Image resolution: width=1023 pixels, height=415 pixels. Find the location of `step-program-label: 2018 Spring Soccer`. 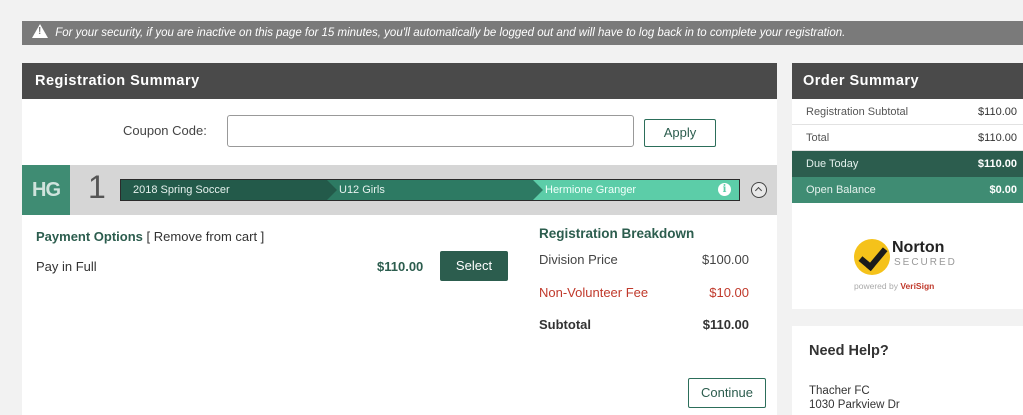

step-program-label: 2018 Spring Soccer is located at coordinates (181, 190).